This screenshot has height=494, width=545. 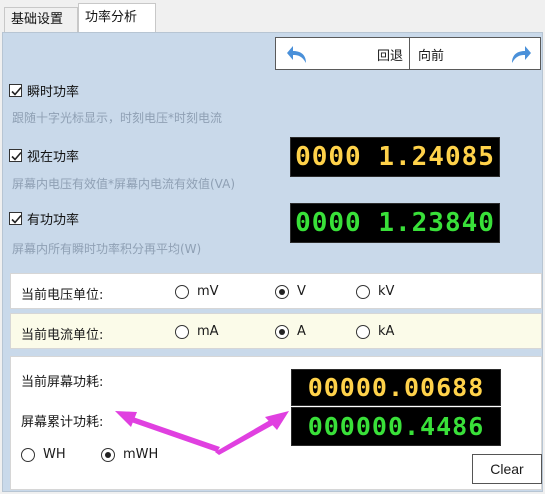 I want to click on instant-power-row: 瞬时功率, so click(x=44, y=90).